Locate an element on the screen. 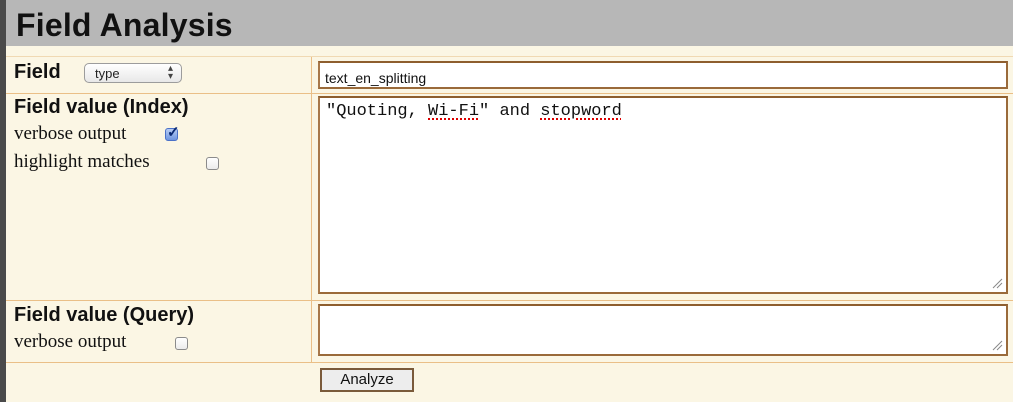  index-value-text: "Quoting, Wi-Fi" and stopword is located at coordinates (474, 111).